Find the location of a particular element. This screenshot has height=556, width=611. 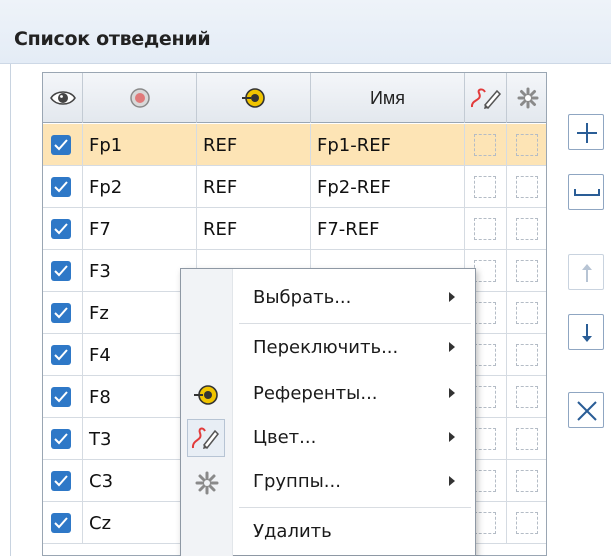

move-up-button is located at coordinates (586, 272).